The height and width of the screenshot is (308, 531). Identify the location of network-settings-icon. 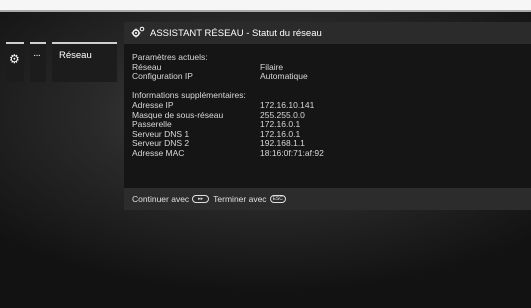
(138, 33).